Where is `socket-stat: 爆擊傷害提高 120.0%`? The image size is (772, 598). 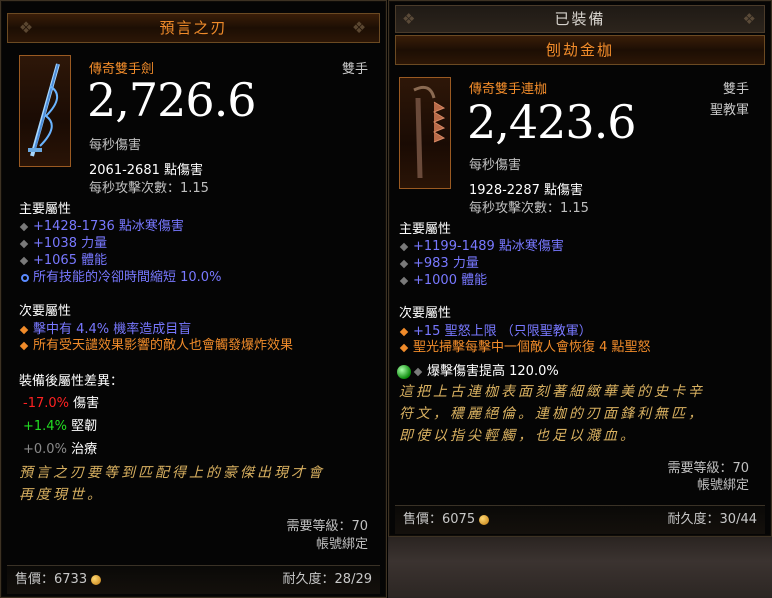
socket-stat: 爆擊傷害提高 120.0% is located at coordinates (478, 369).